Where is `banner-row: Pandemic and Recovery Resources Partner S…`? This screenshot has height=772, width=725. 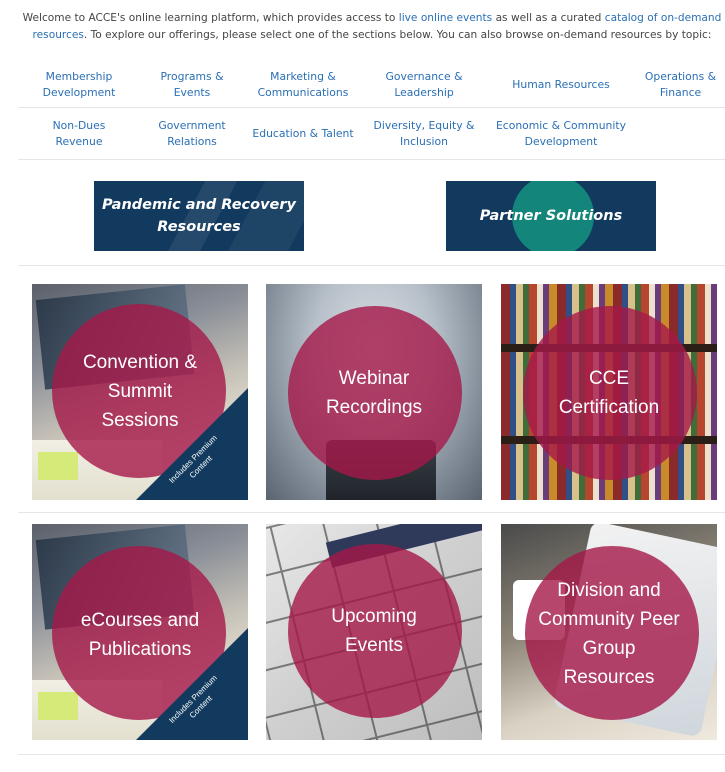 banner-row: Pandemic and Recovery Resources Partner S… is located at coordinates (371, 213).